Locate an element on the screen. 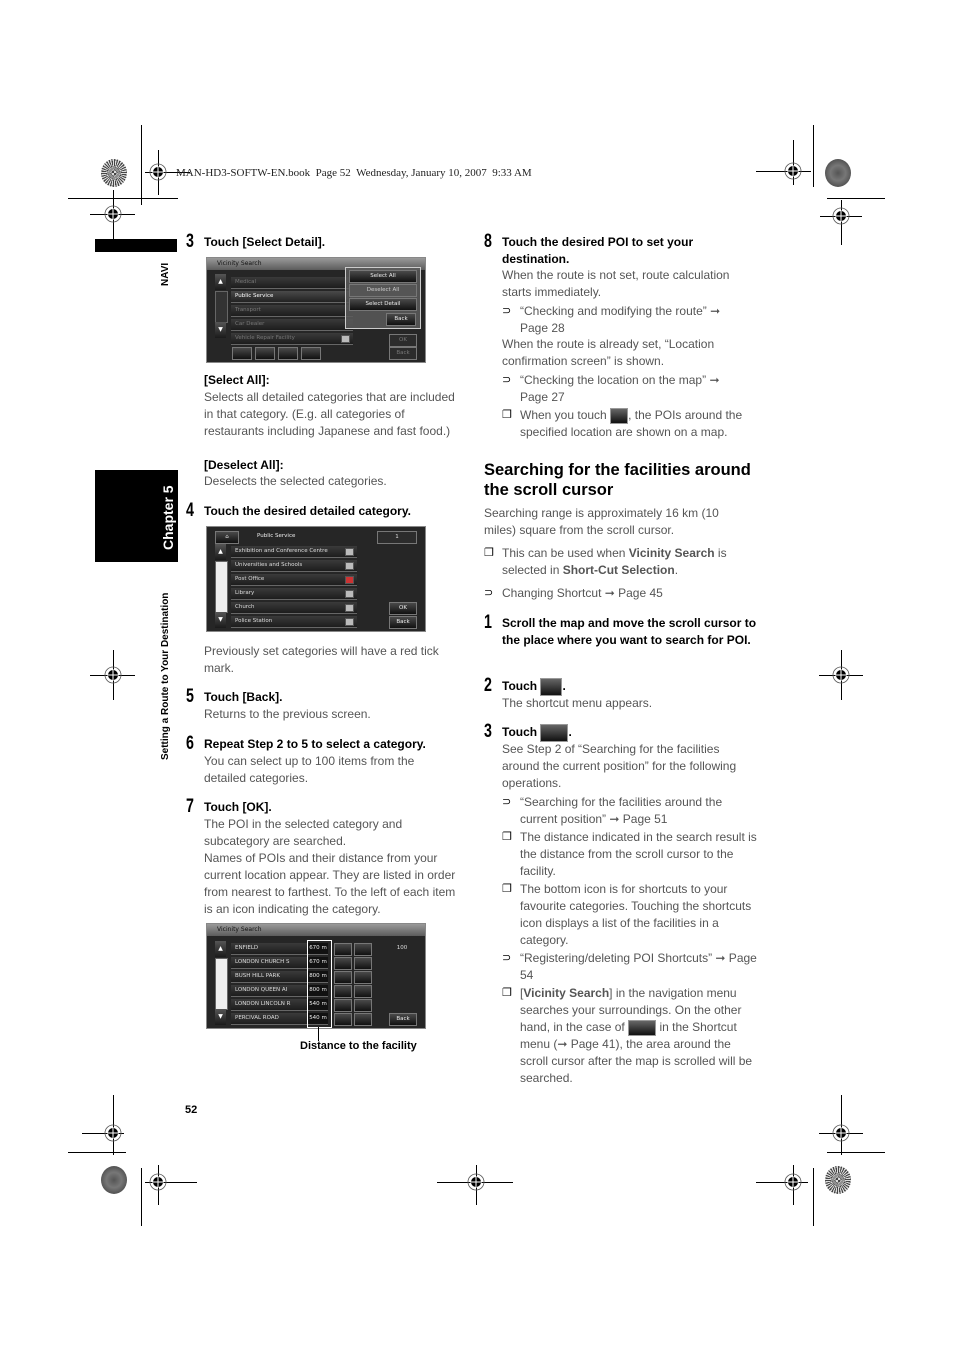  poi-name: BUSH HILL PARK is located at coordinates (257, 976).